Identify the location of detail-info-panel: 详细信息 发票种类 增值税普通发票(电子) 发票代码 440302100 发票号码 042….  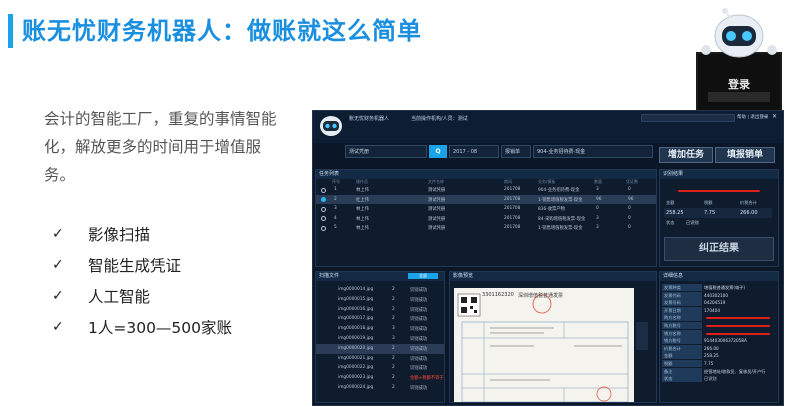
(719, 337).